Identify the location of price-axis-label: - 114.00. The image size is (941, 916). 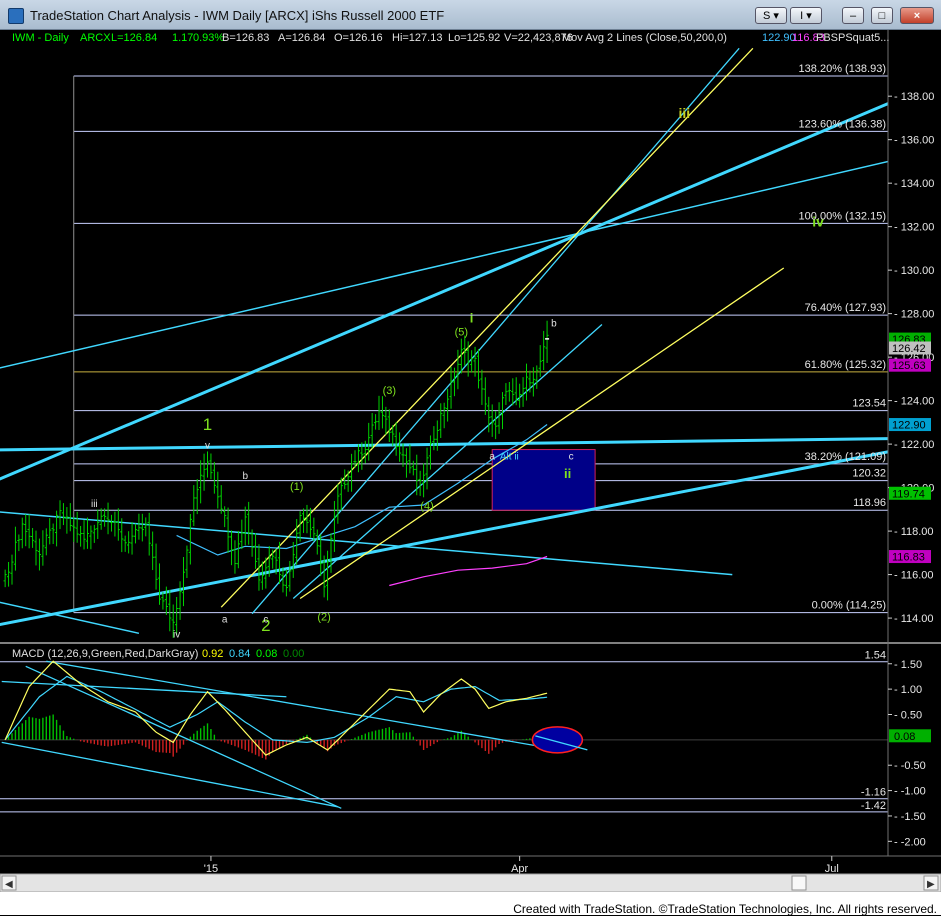
(914, 619).